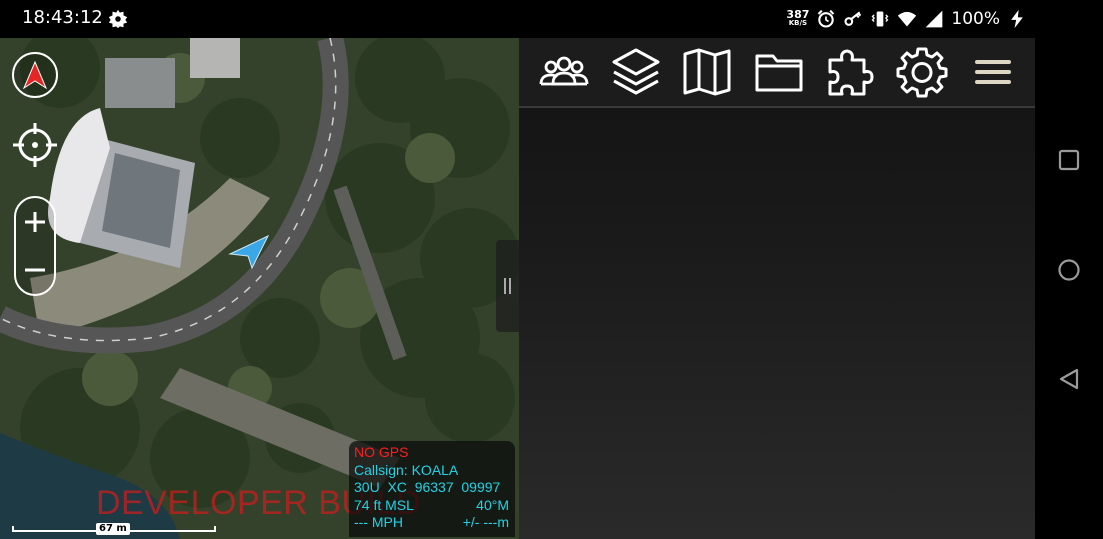  What do you see at coordinates (384, 504) in the screenshot?
I see `altitude: 74 ft MSL` at bounding box center [384, 504].